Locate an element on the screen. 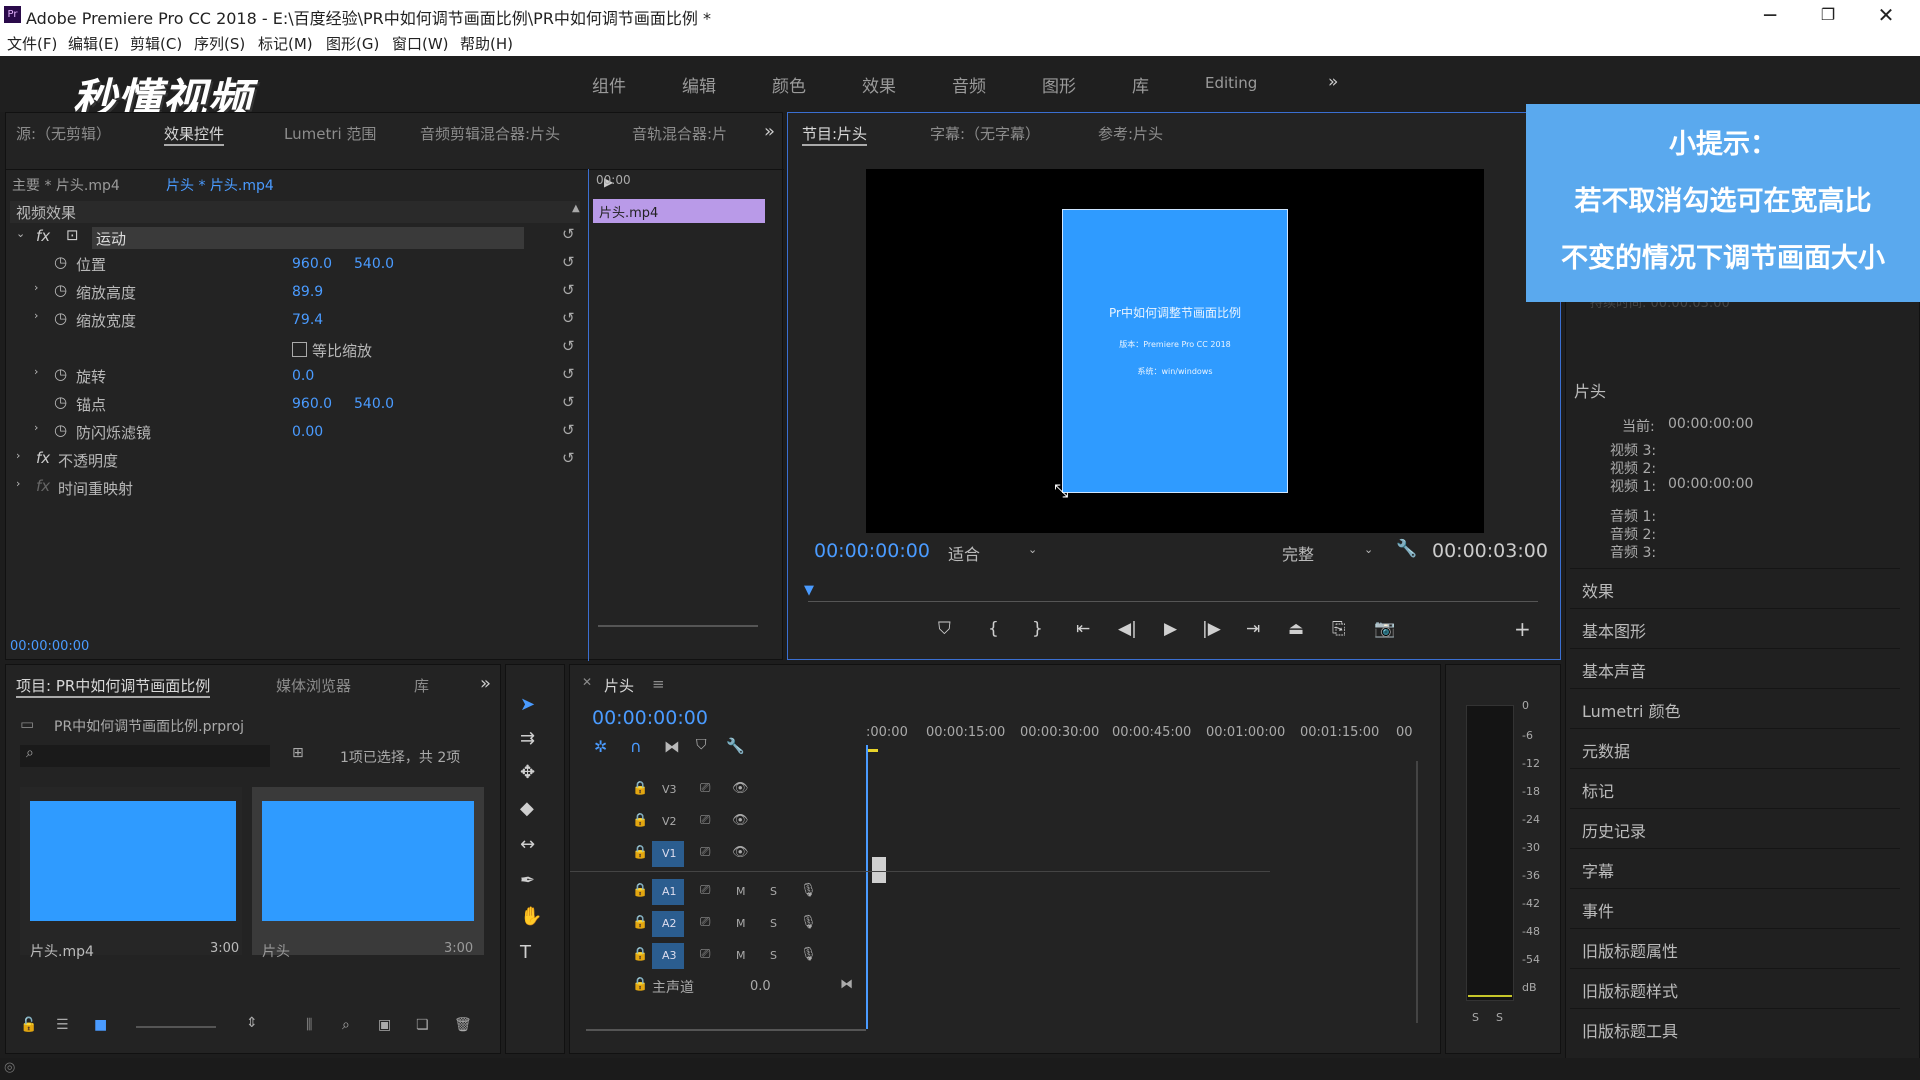 The width and height of the screenshot is (1920, 1080). lift-icon: ⏏ is located at coordinates (1296, 629).